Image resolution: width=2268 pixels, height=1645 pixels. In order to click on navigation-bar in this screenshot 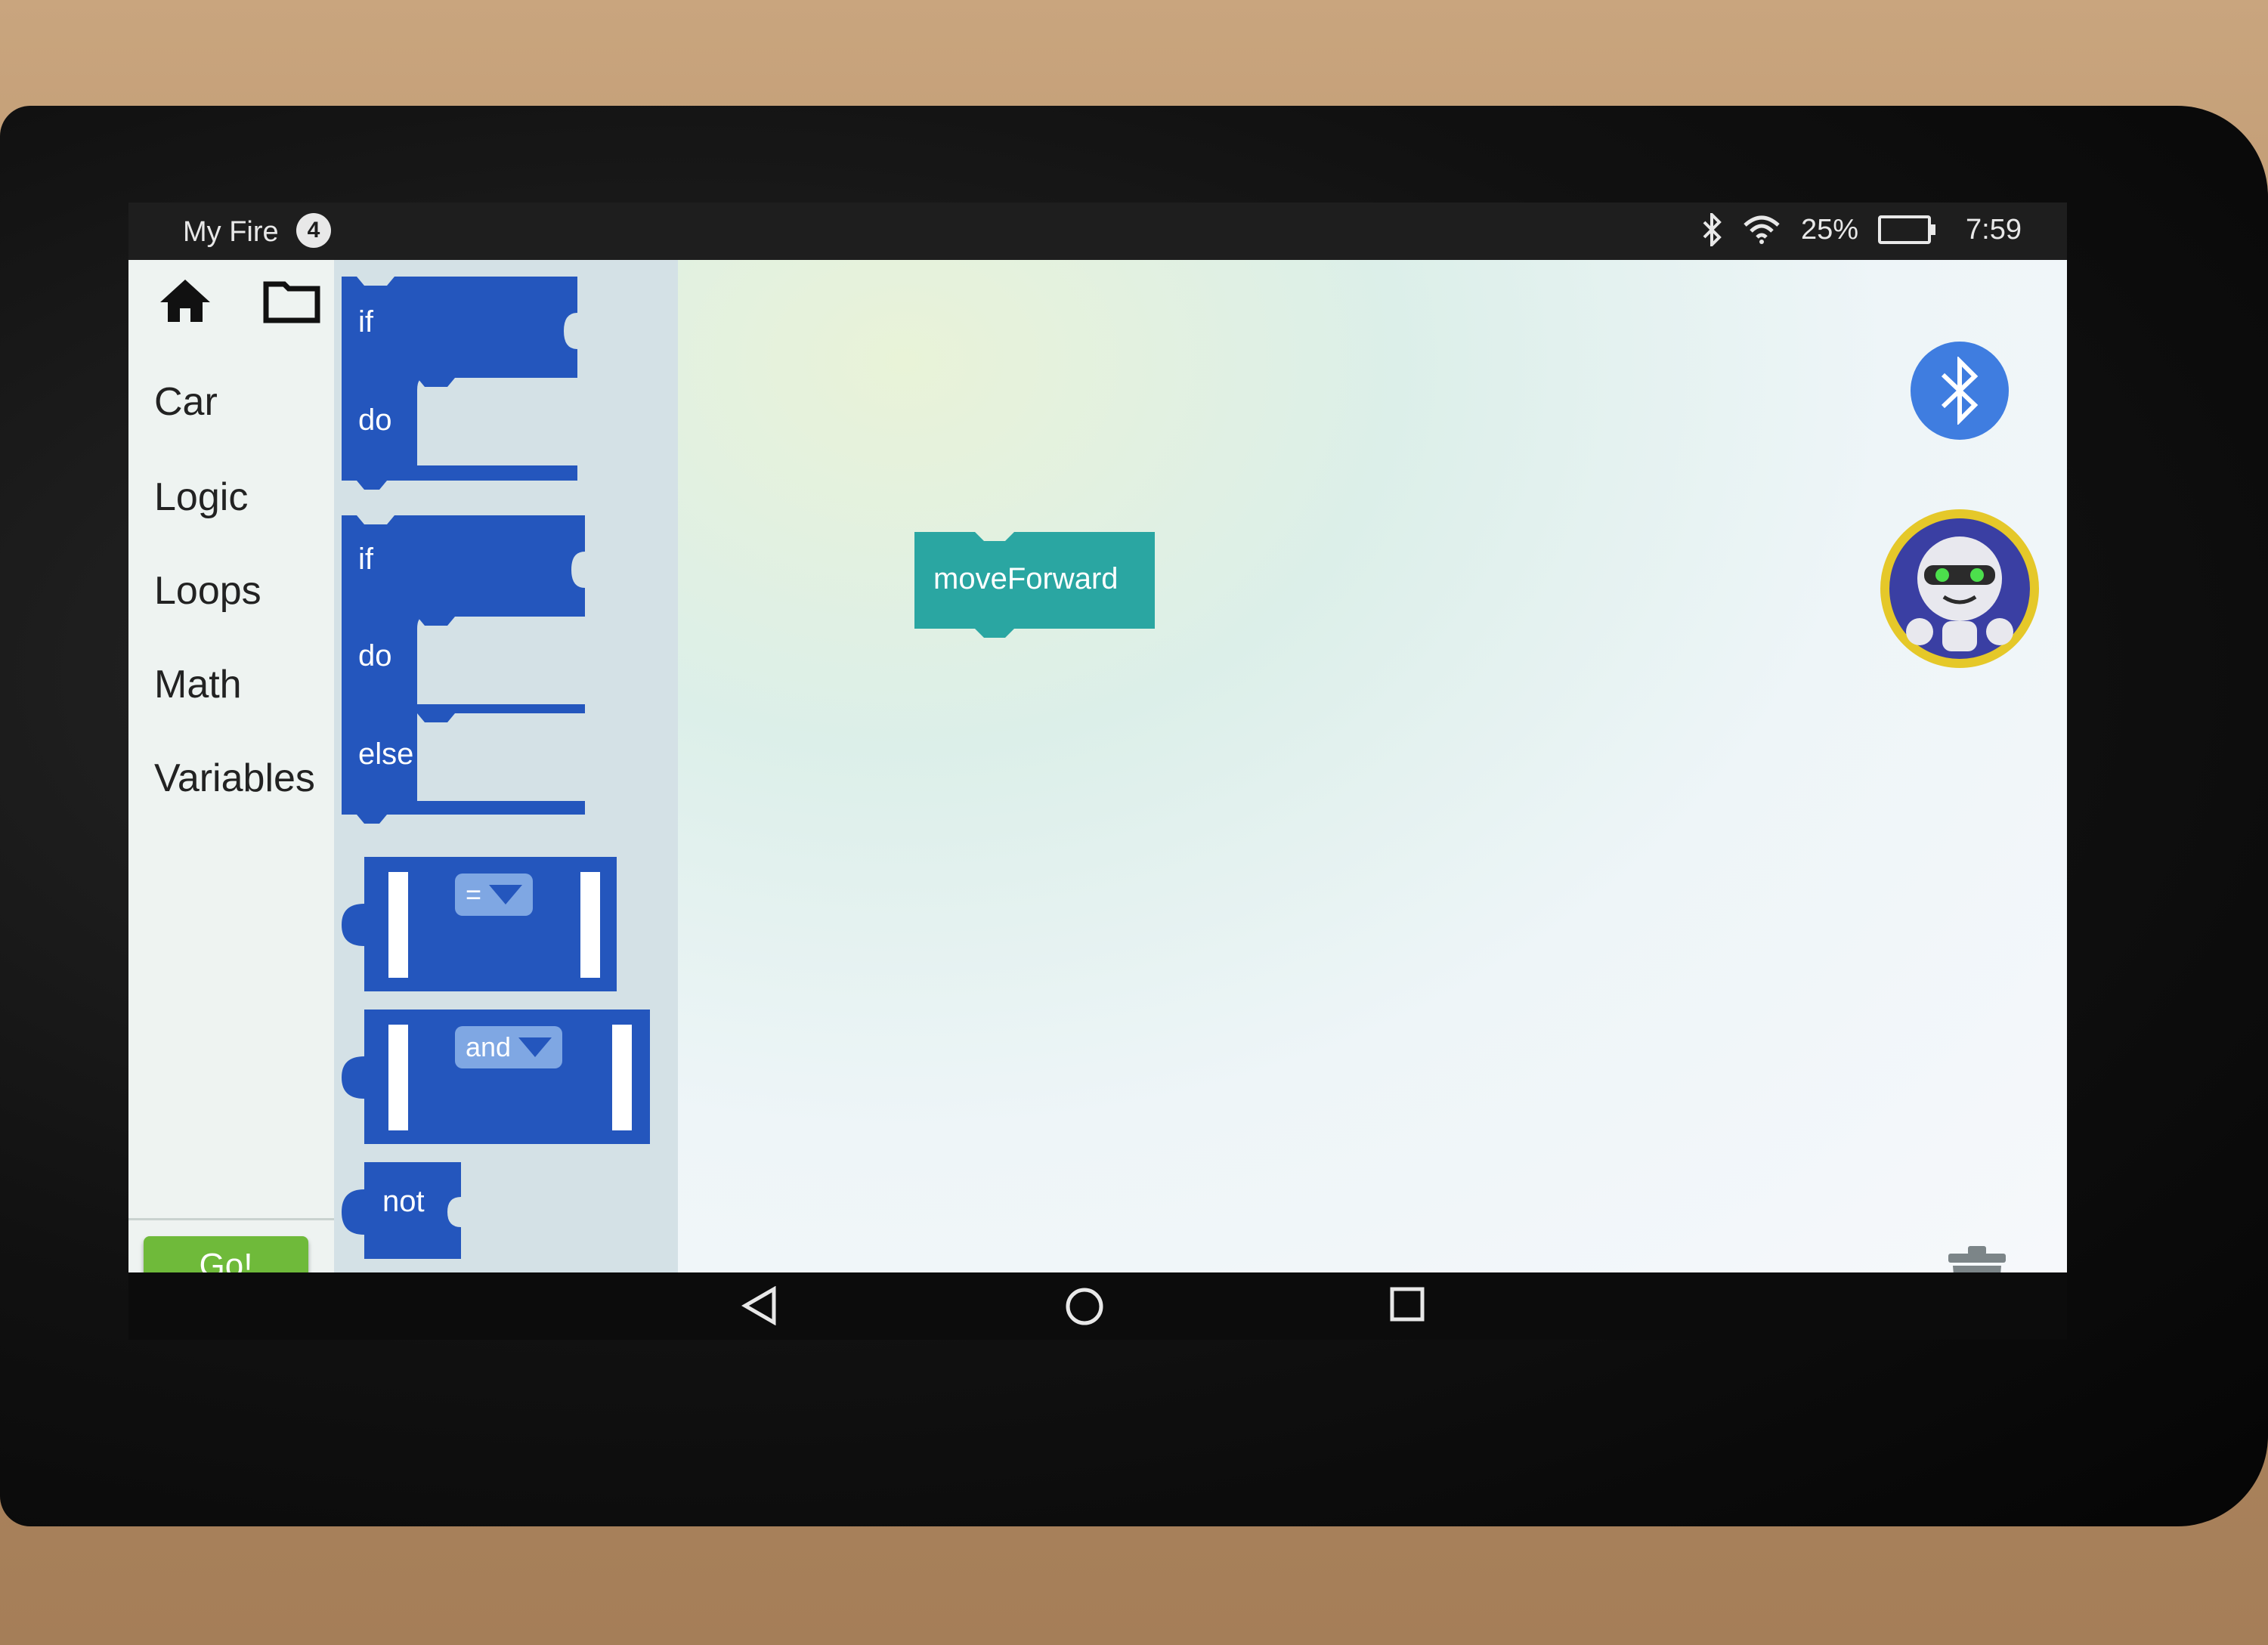, I will do `click(1097, 1306)`.